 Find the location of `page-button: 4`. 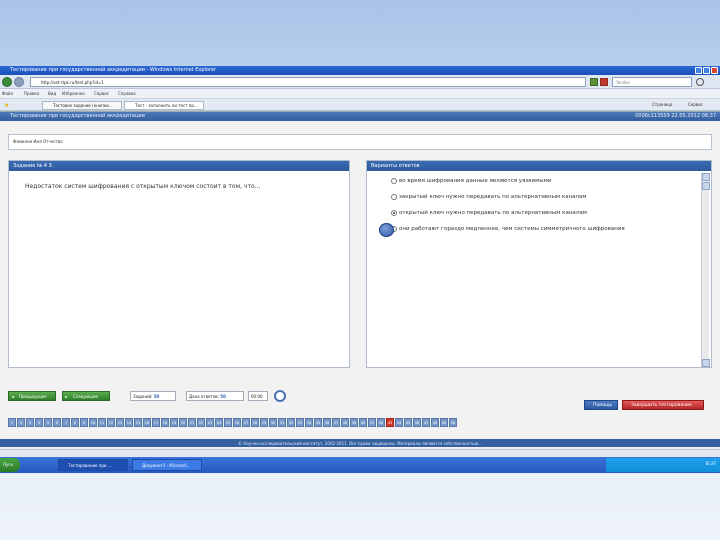

page-button: 4 is located at coordinates (39, 422).